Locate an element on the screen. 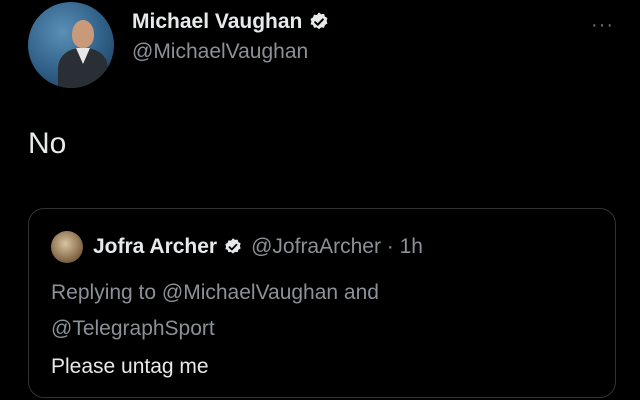 The image size is (640, 400). quoted-tweet-header: Jofra Archer @JofraArcher · 1h is located at coordinates (333, 247).